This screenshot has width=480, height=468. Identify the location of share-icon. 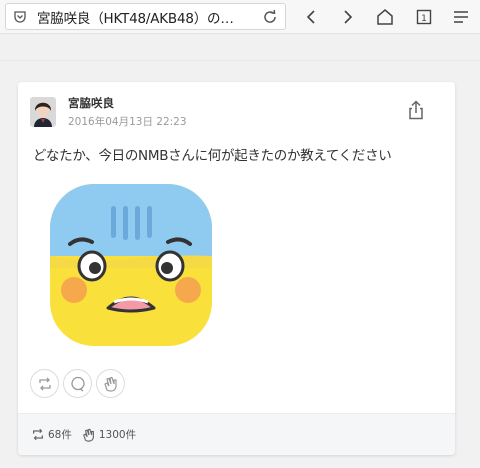
(416, 110).